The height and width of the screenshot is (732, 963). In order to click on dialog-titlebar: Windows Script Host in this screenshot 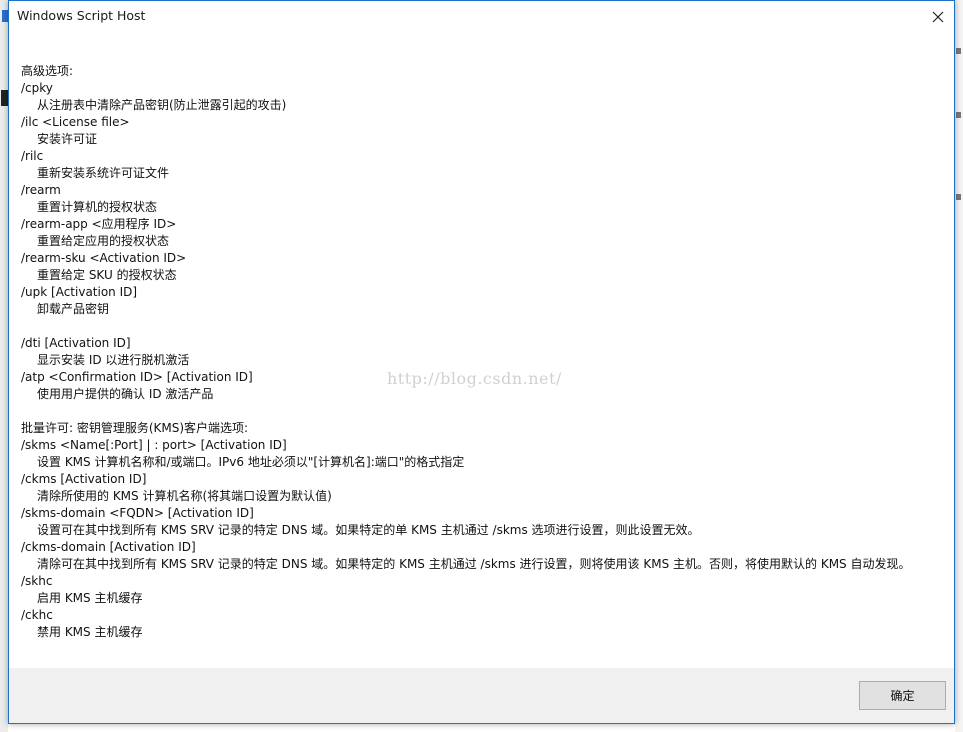, I will do `click(481, 16)`.